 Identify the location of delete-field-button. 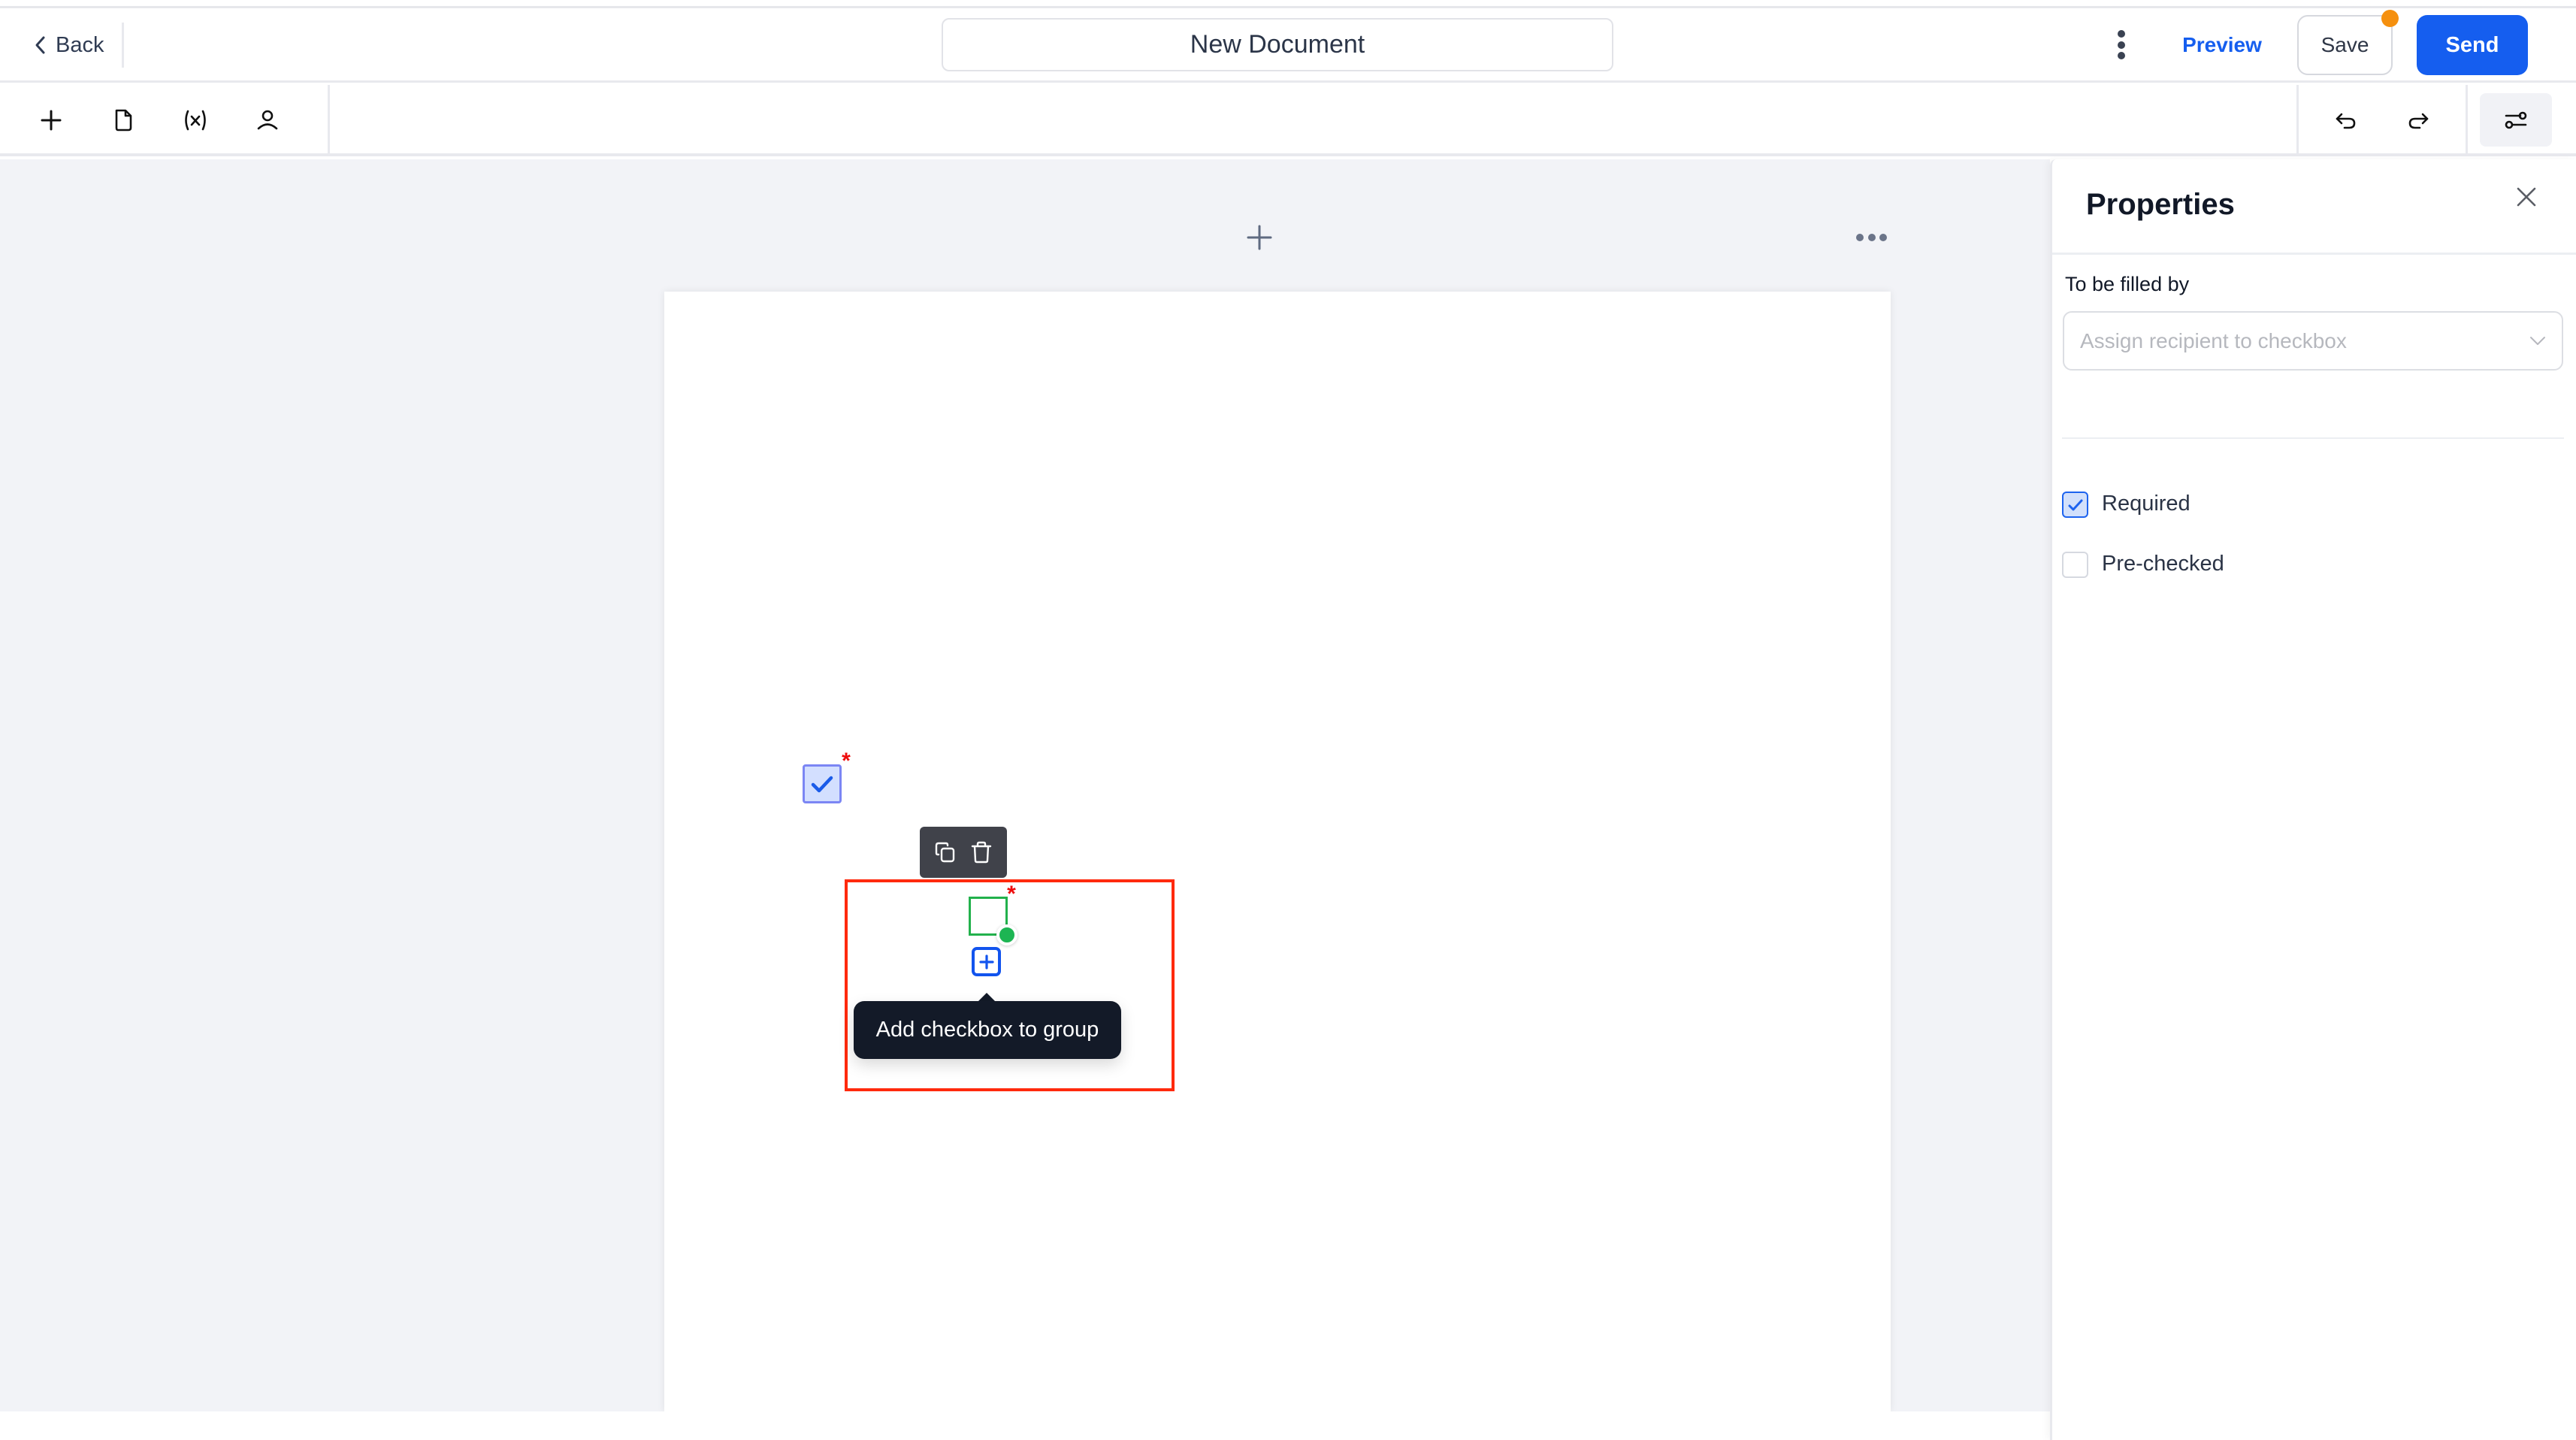
(982, 852).